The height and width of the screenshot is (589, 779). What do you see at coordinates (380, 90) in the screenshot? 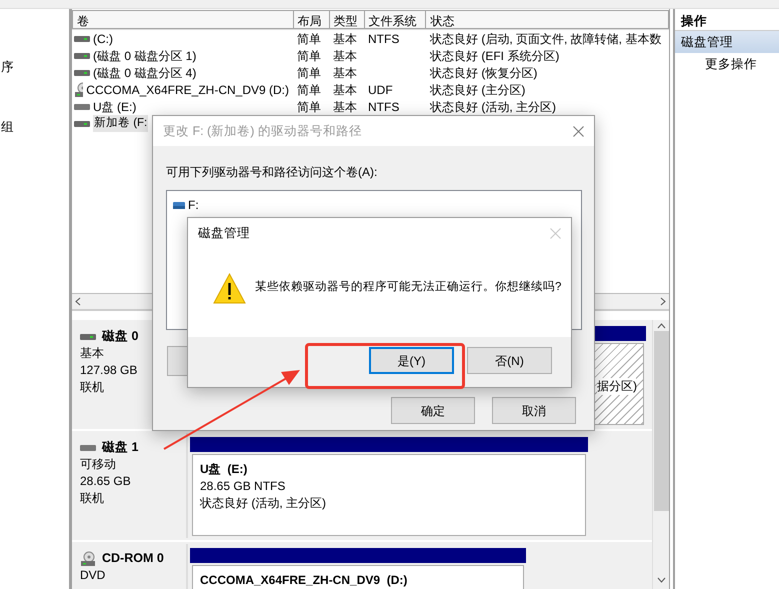
I see `table-cell-text: UDF` at bounding box center [380, 90].